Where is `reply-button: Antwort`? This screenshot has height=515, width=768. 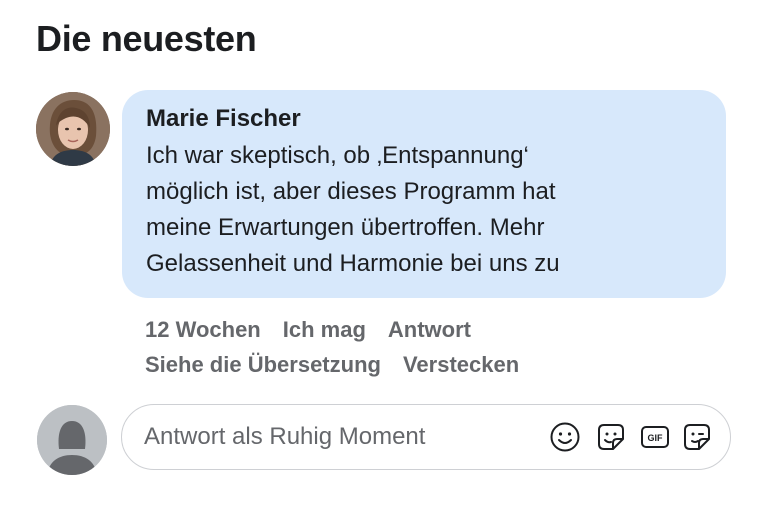
reply-button: Antwort is located at coordinates (429, 329).